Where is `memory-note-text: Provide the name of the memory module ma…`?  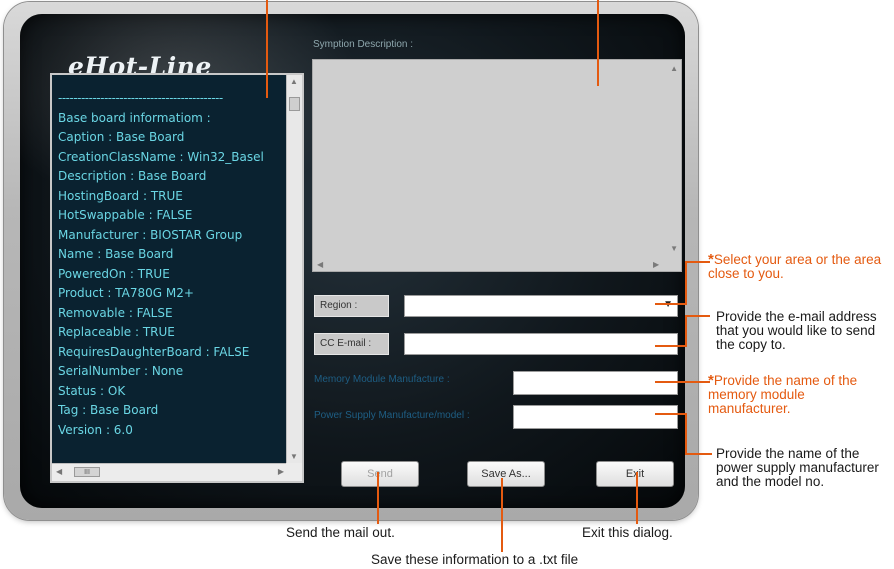 memory-note-text: Provide the name of the memory module ma… is located at coordinates (783, 394).